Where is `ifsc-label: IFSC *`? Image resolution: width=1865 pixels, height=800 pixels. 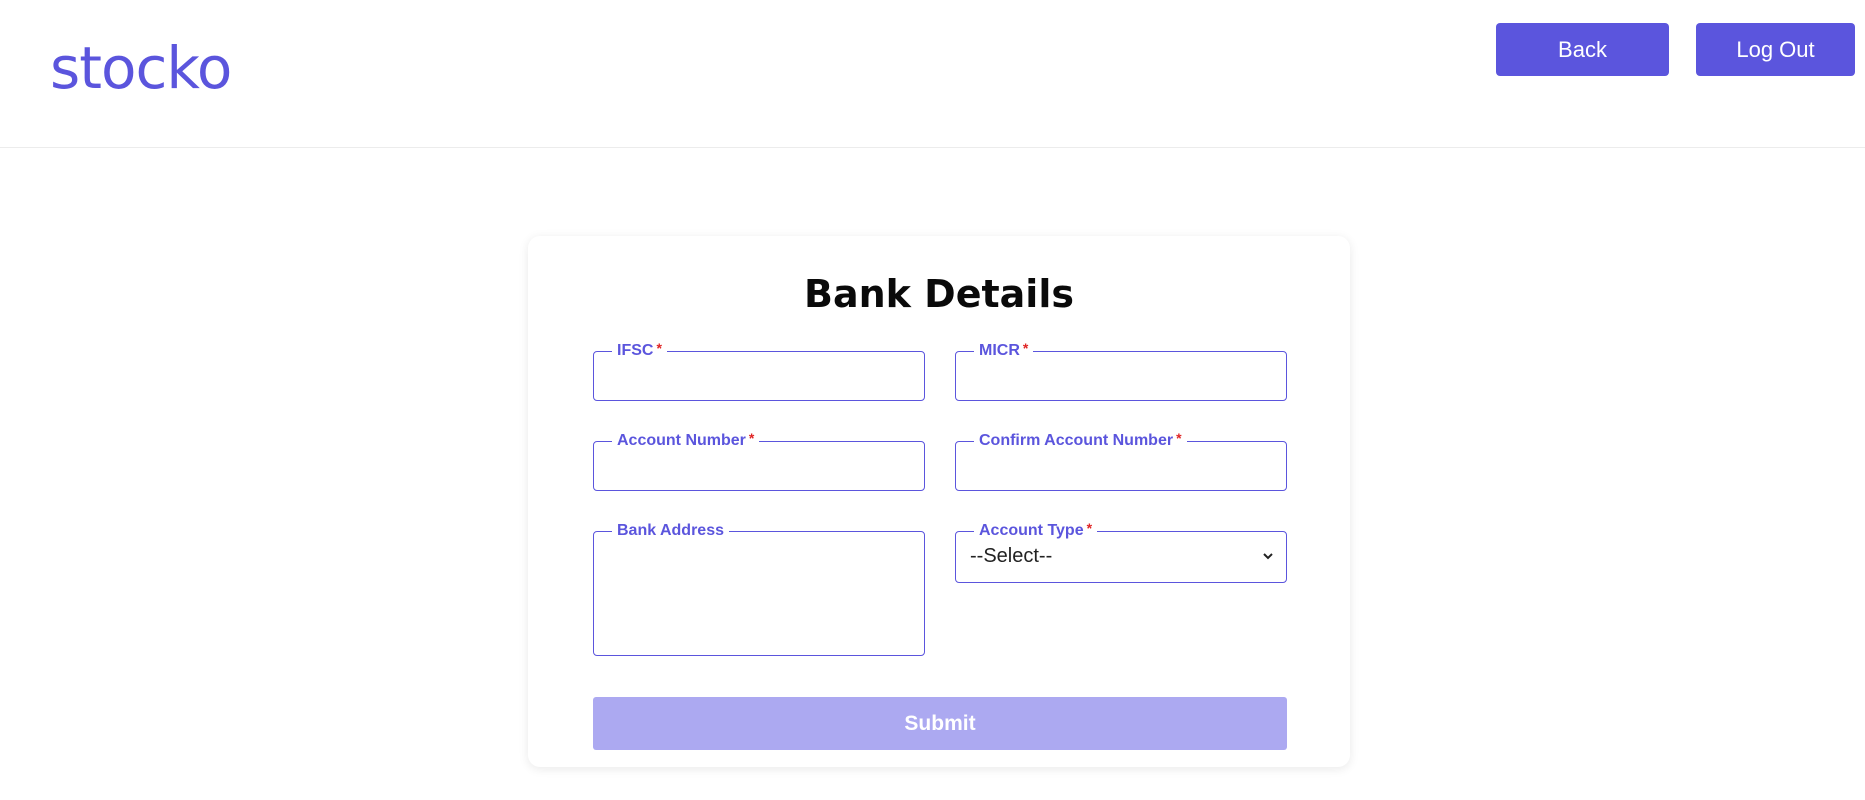 ifsc-label: IFSC * is located at coordinates (639, 349).